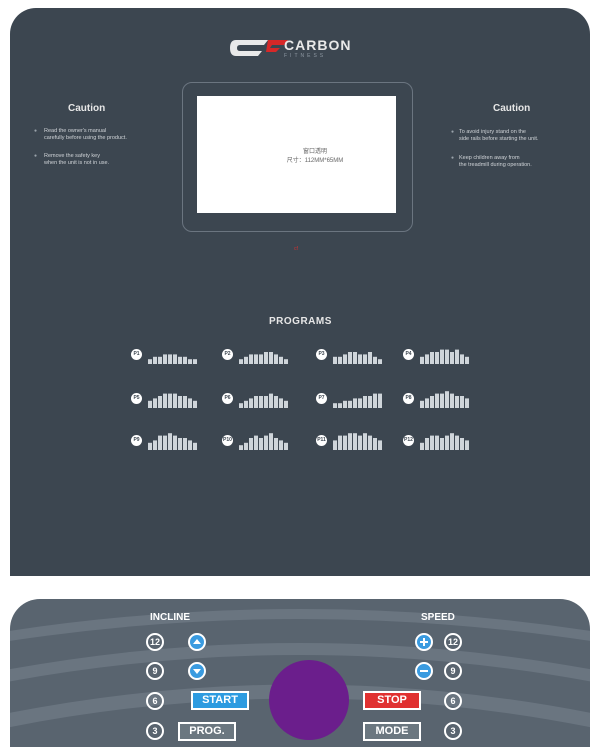 This screenshot has width=595, height=747. Describe the element at coordinates (408, 440) in the screenshot. I see `program-badge: P12` at that location.